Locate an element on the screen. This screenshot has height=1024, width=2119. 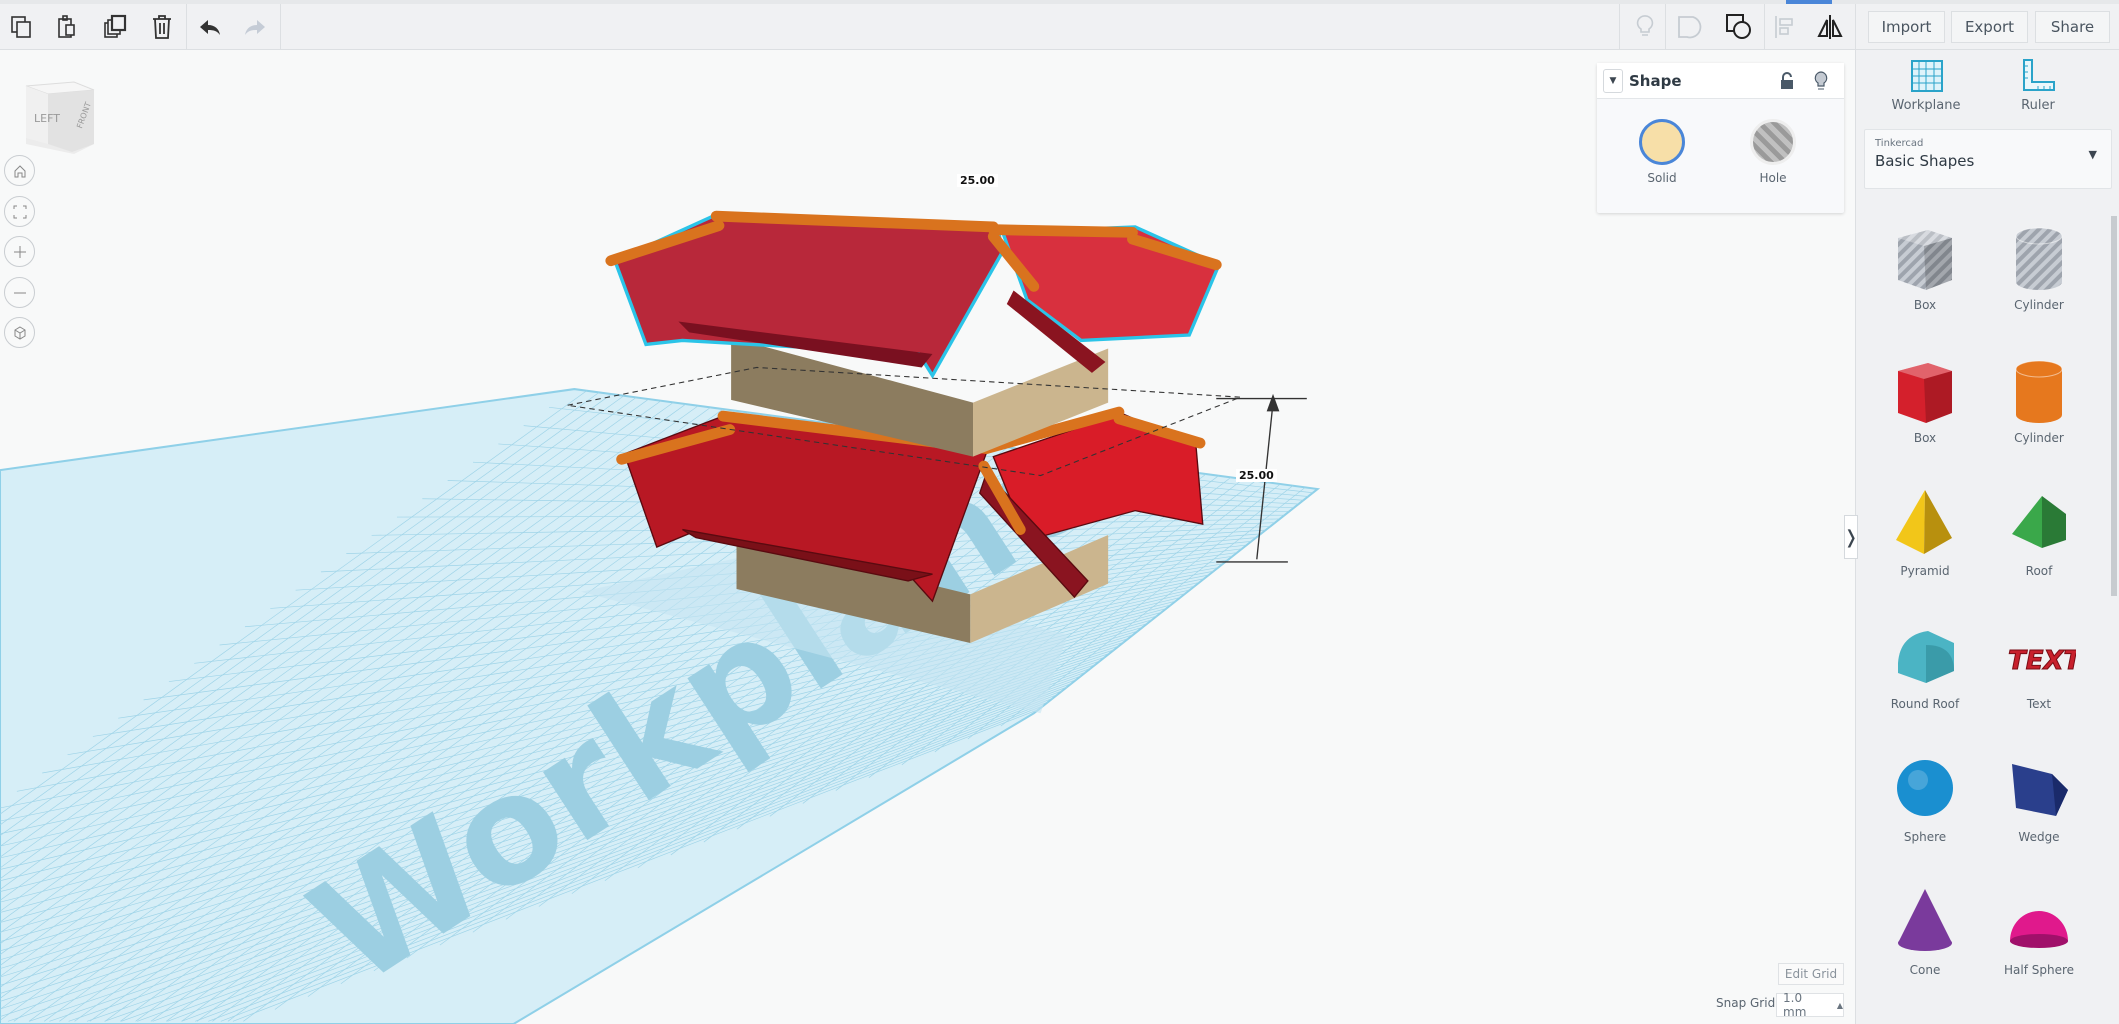
ruler-tool-label: Ruler is located at coordinates (2038, 105).